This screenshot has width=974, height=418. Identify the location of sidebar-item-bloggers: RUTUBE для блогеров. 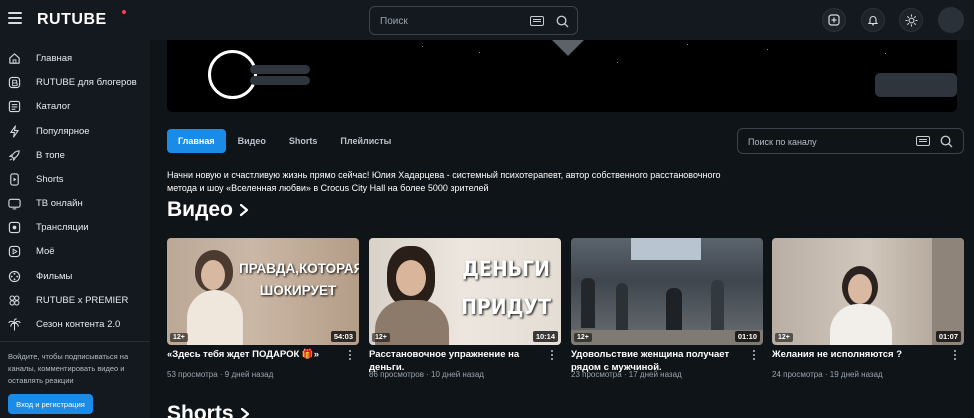
(75, 82).